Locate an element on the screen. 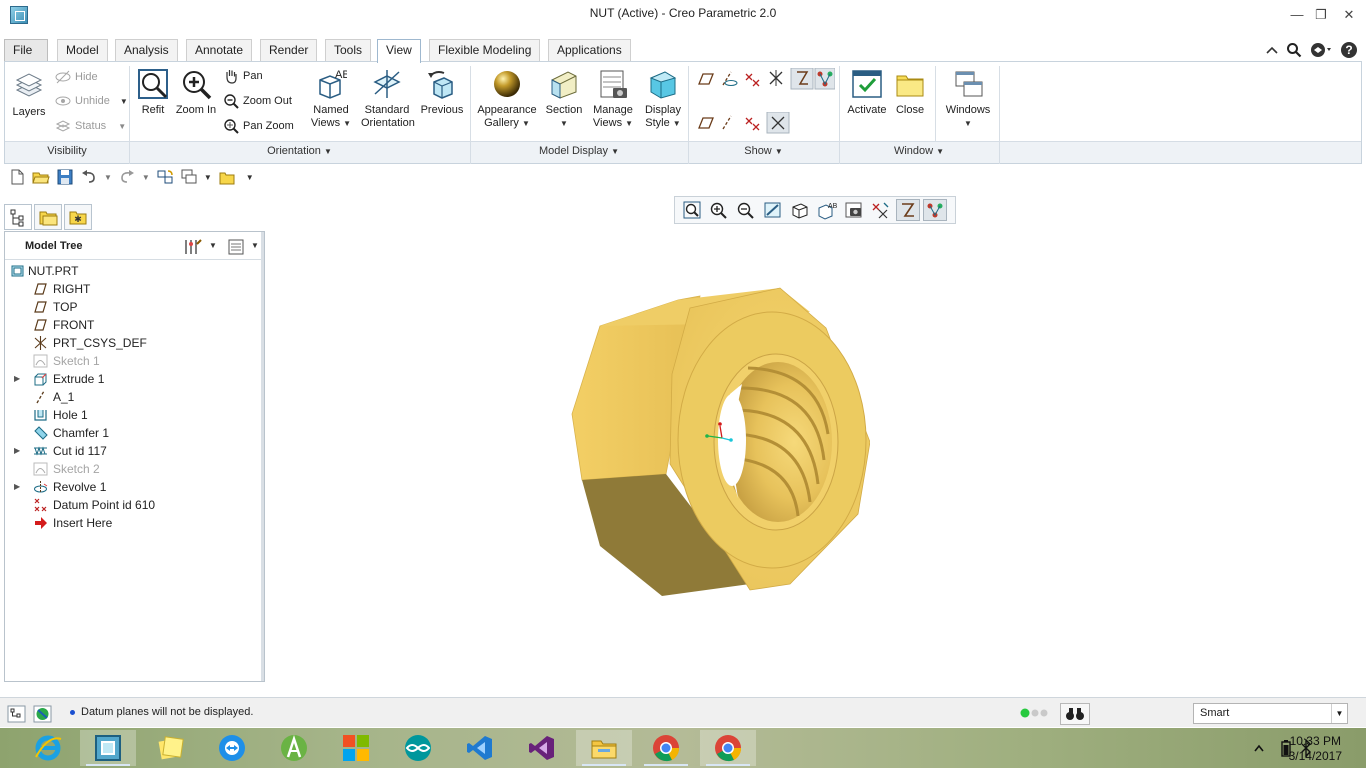  activate-button: Activate is located at coordinates (867, 92).